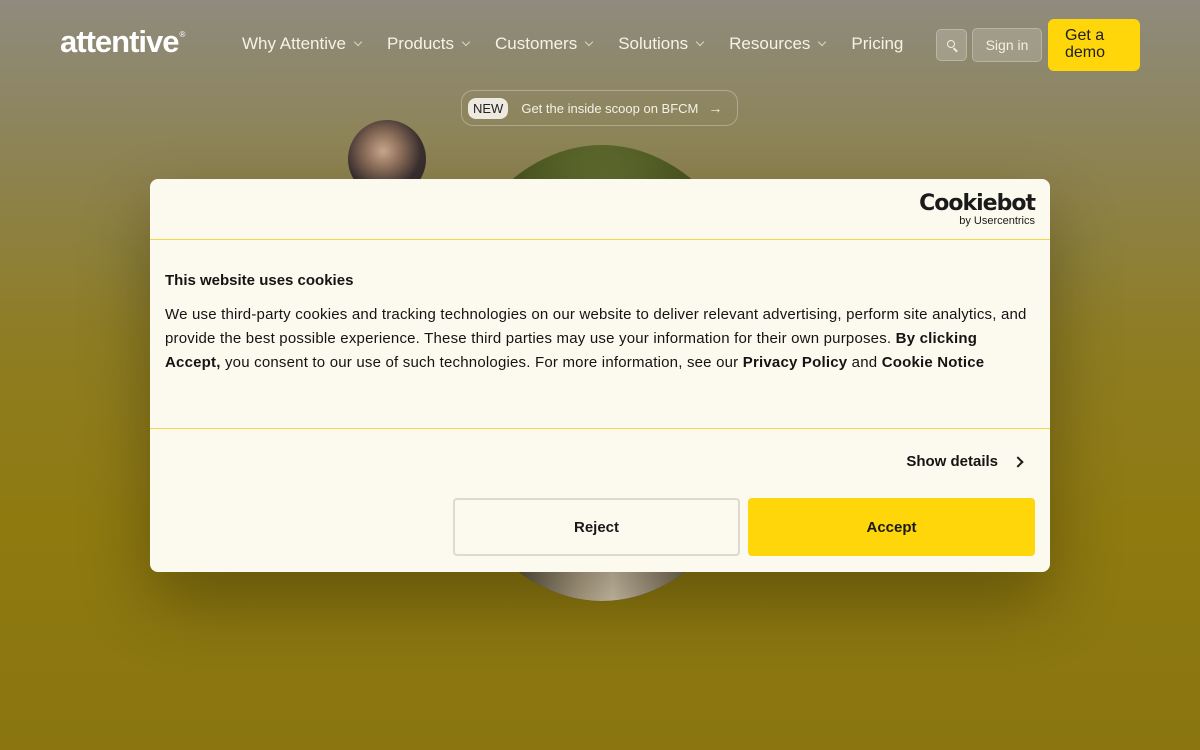 Image resolution: width=1200 pixels, height=750 pixels. I want to click on dialog-header: Cookiebot by Usercentrics, so click(600, 209).